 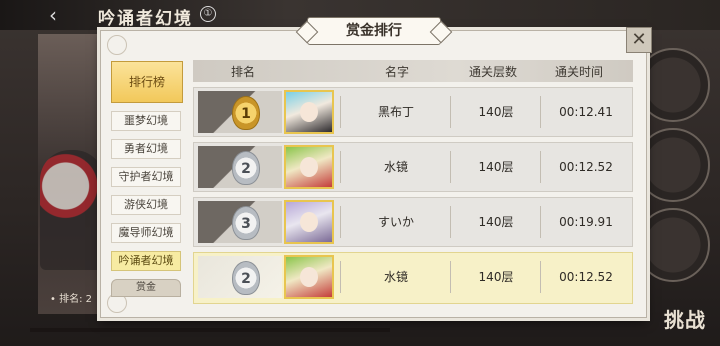 I want to click on table-row: 2 水镜 140层 00:12.52, so click(x=413, y=167).